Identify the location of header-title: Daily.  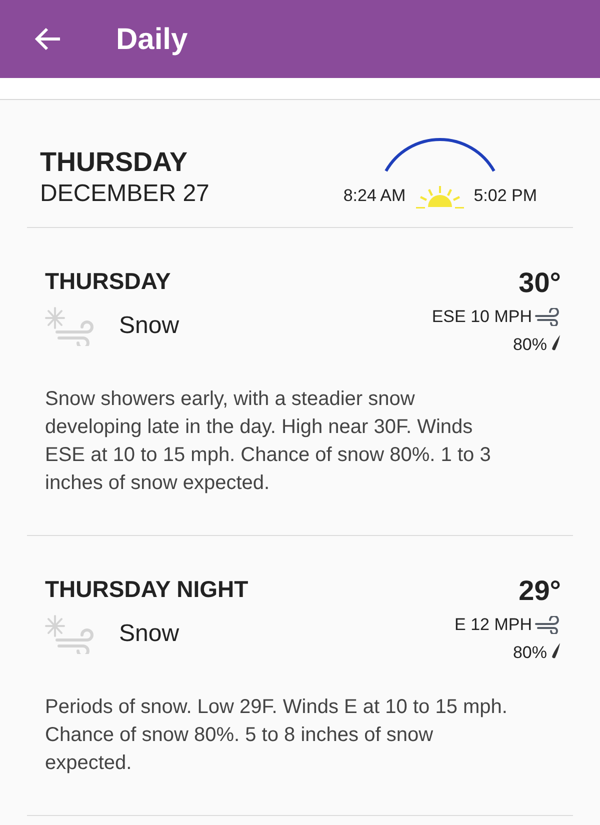
(152, 40).